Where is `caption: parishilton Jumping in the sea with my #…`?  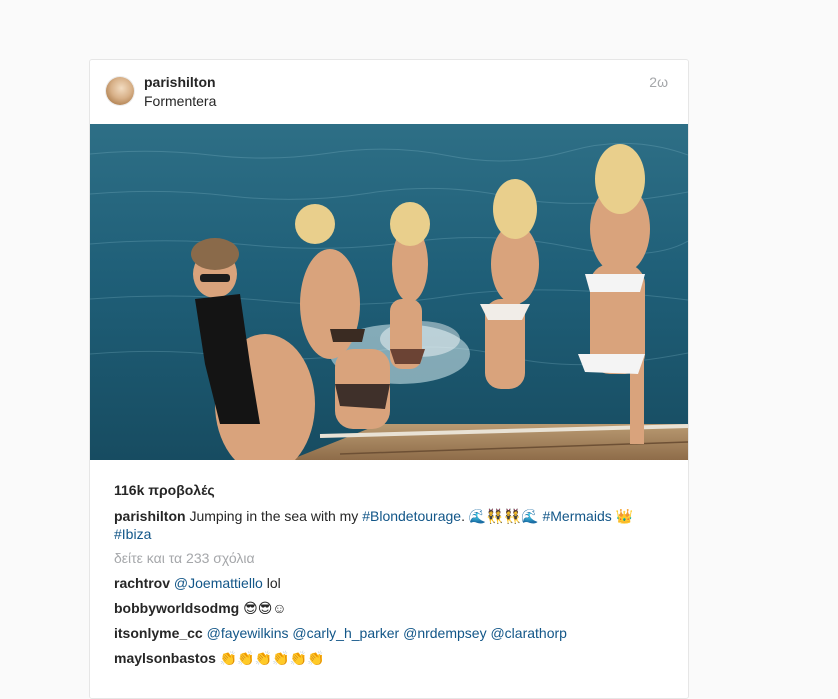
caption: parishilton Jumping in the sea with my #… is located at coordinates (390, 525).